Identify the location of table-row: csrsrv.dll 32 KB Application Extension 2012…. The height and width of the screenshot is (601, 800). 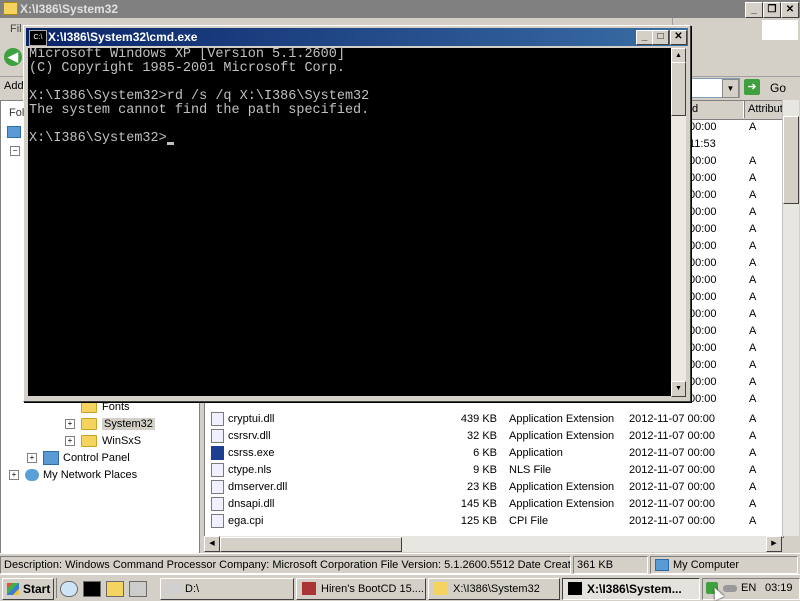
(494, 436).